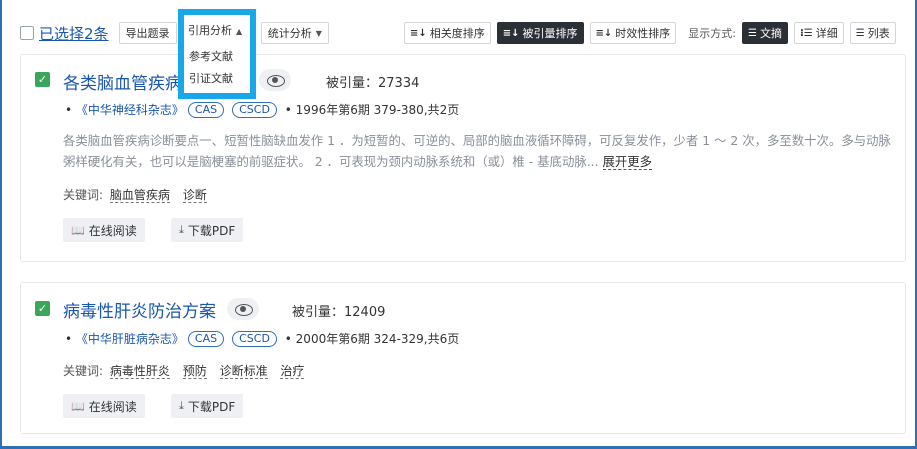 The width and height of the screenshot is (917, 449). Describe the element at coordinates (318, 33) in the screenshot. I see `caret-down-icon: ▼` at that location.